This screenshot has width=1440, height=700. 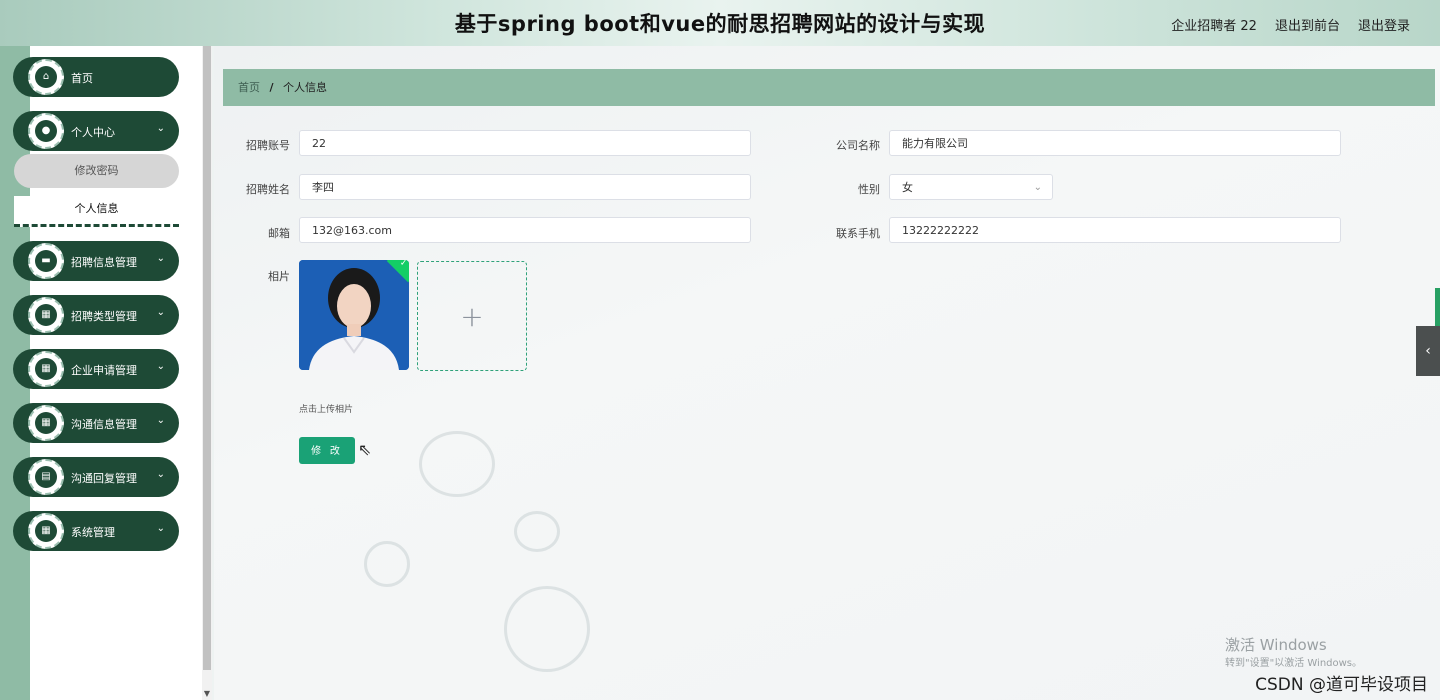 I want to click on sidebar-item-system: ▦ 系统管理 ⌄, so click(x=96, y=531).